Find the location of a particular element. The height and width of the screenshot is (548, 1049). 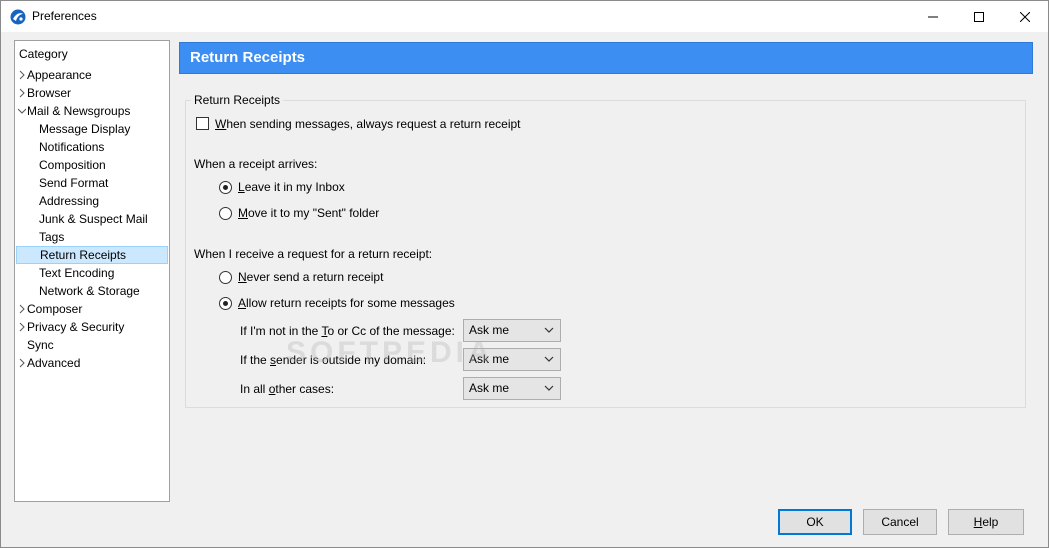

always-request-checkbox is located at coordinates (202, 123).